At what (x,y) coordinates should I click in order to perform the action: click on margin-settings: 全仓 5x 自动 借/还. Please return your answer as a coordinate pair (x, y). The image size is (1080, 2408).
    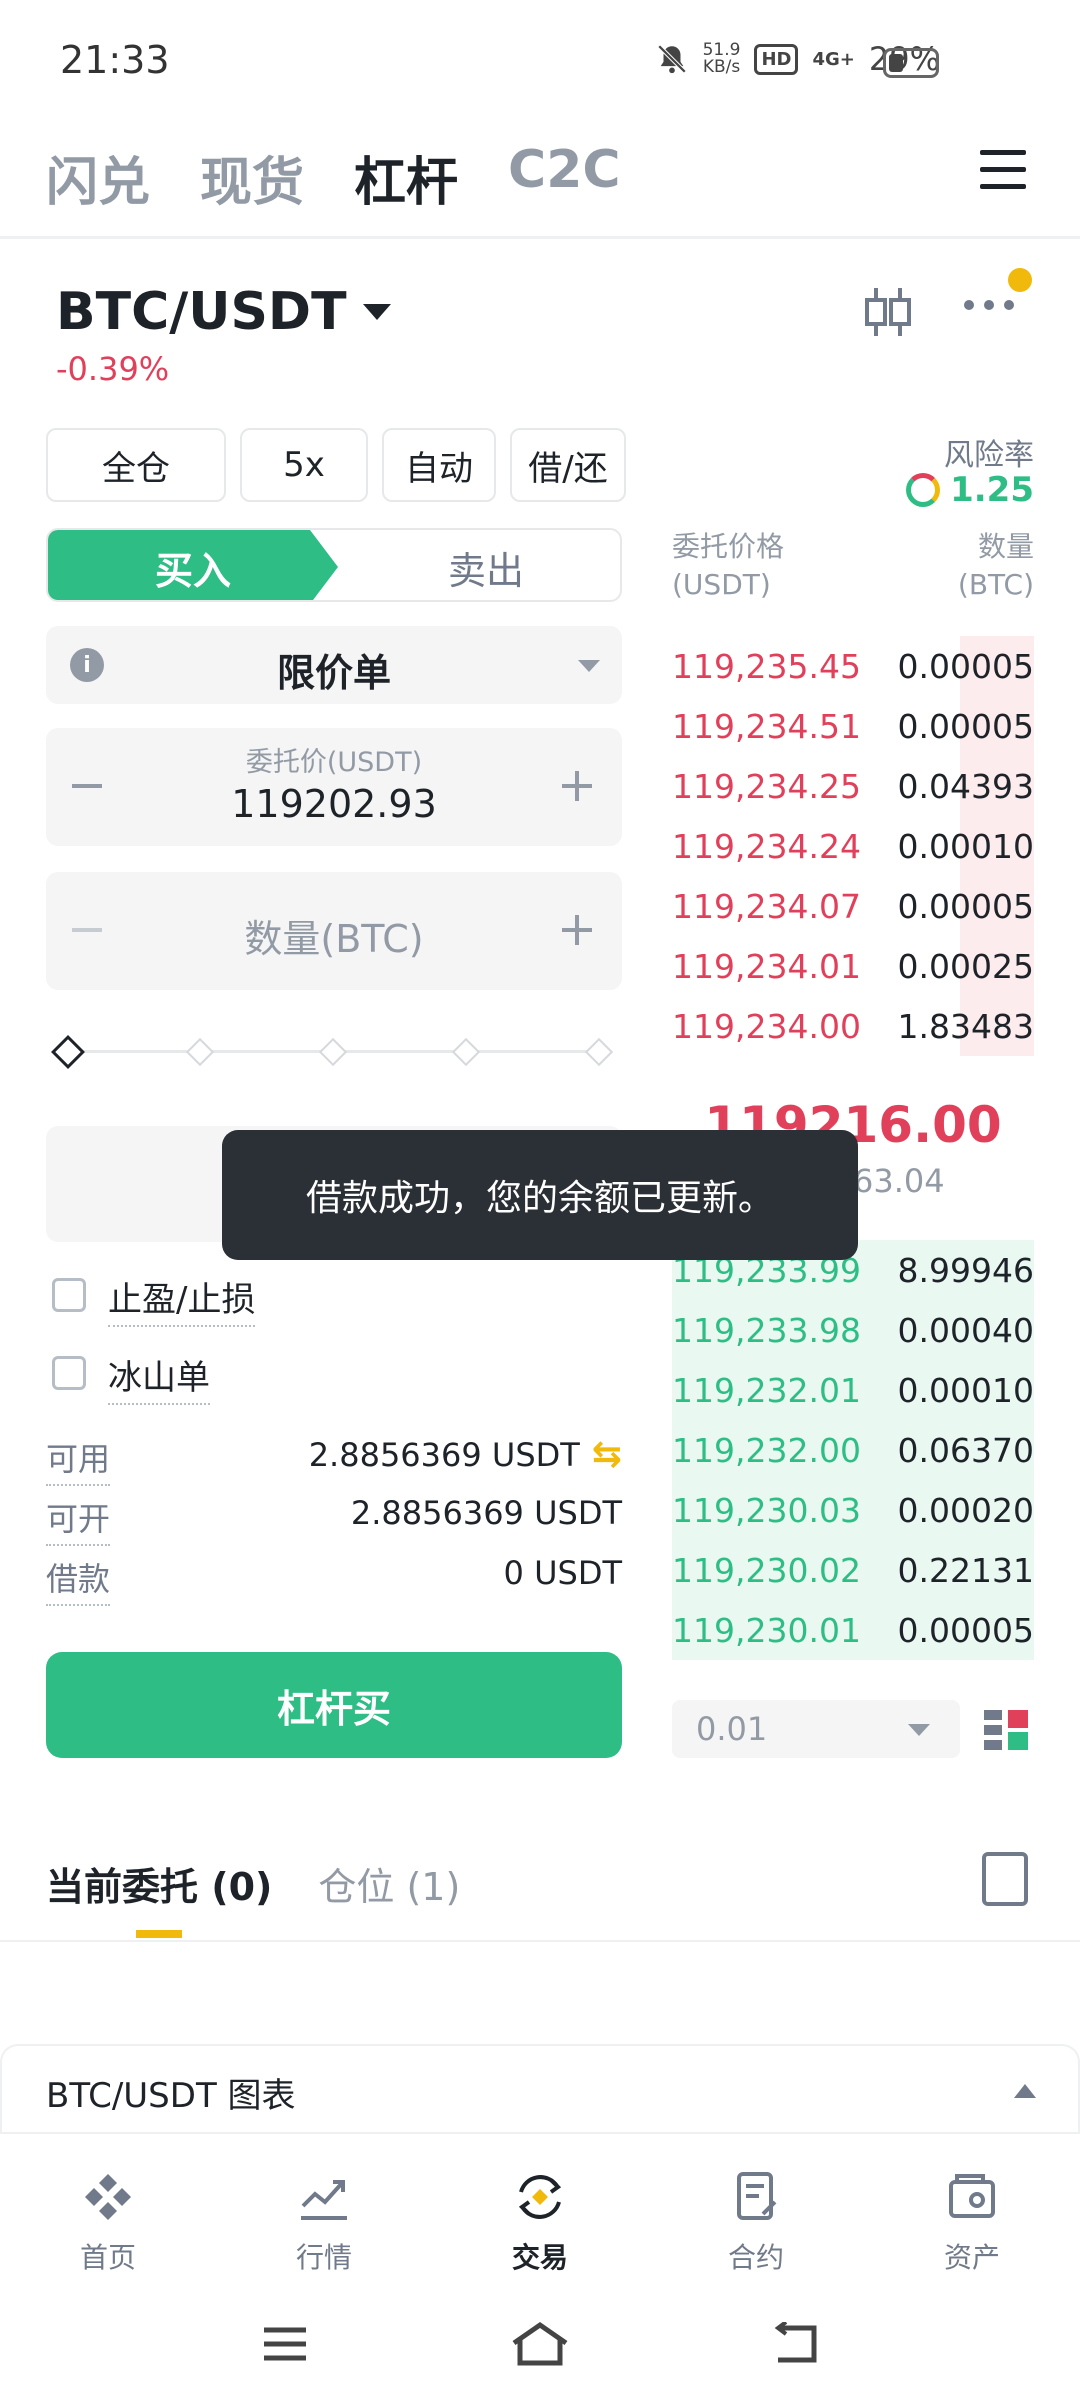
    Looking at the image, I should click on (336, 465).